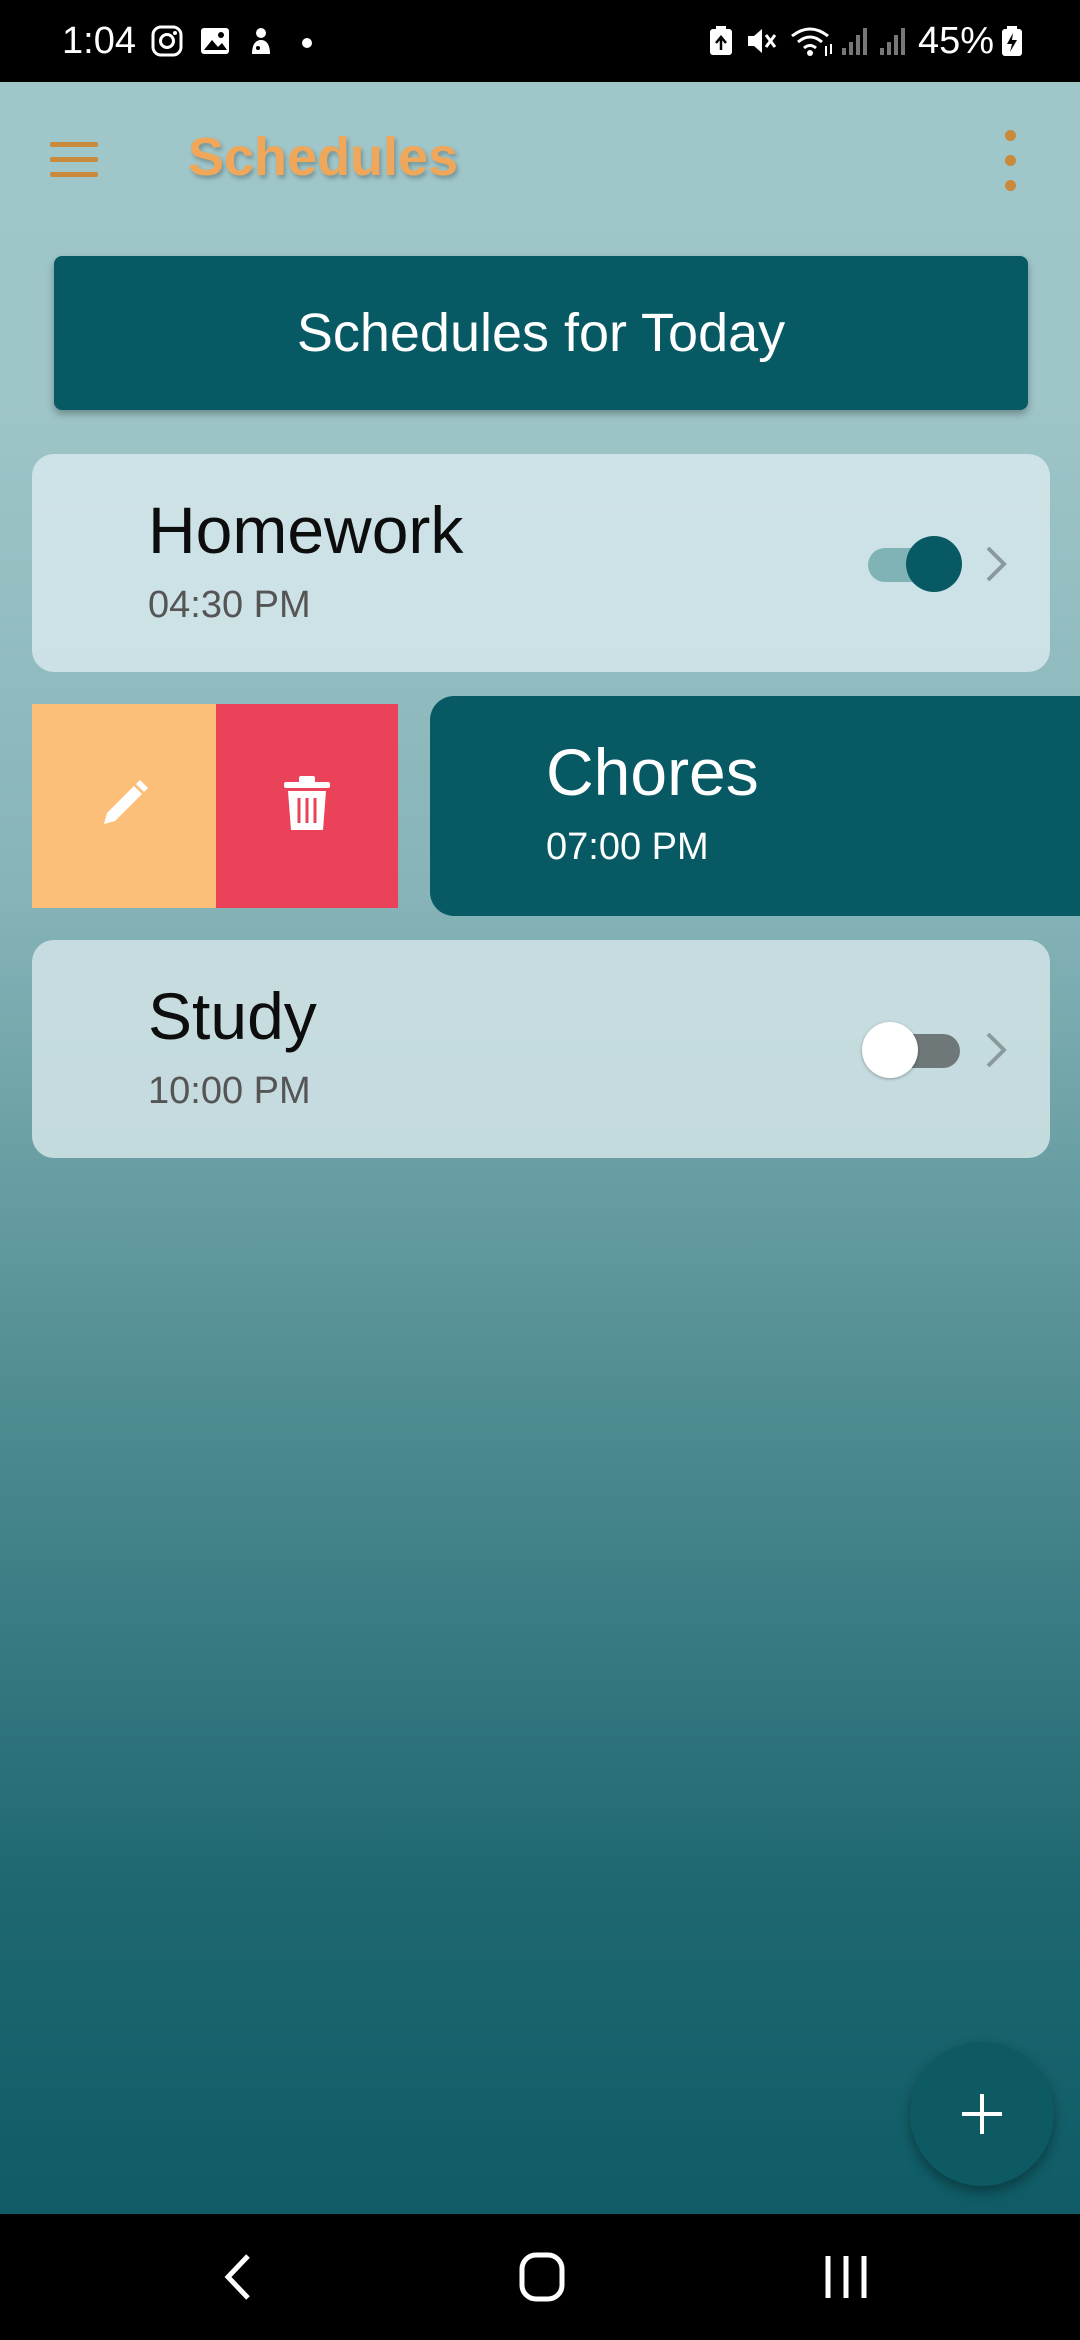 This screenshot has height=2340, width=1080. Describe the element at coordinates (652, 772) in the screenshot. I see `schedule-name: Chores` at that location.